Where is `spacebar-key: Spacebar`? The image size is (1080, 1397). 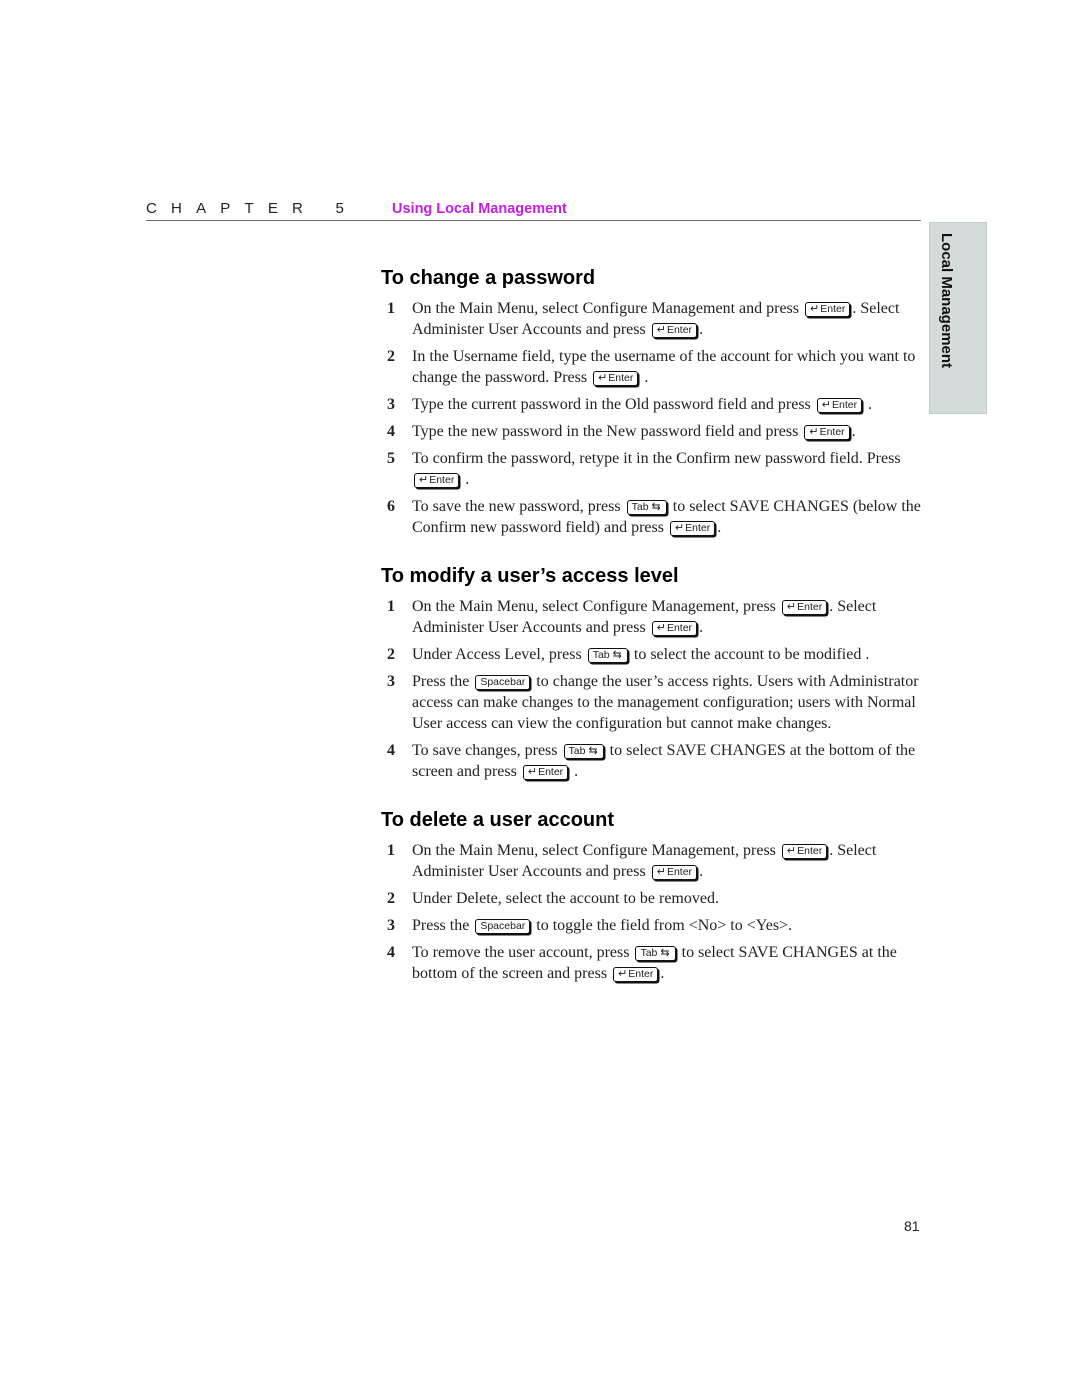
spacebar-key: Spacebar is located at coordinates (503, 926).